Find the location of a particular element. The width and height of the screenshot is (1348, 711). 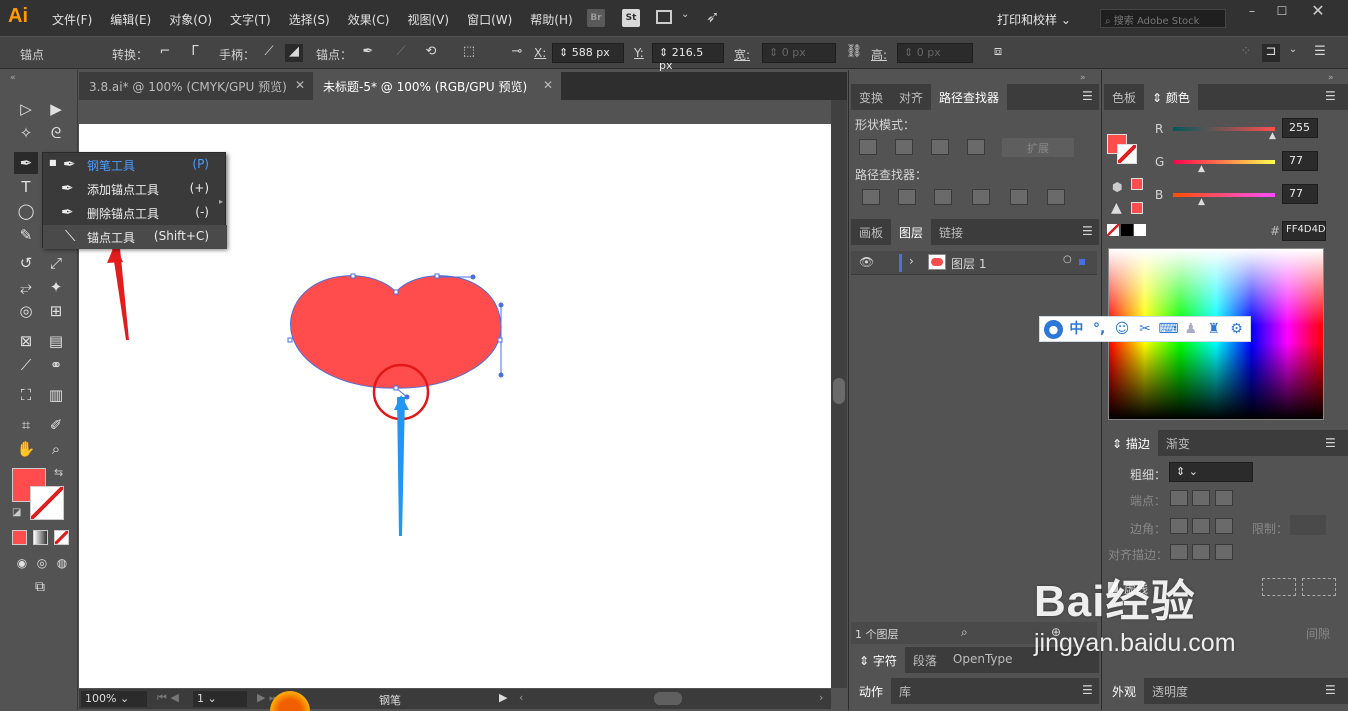

ime-settings-icon: ⚙ is located at coordinates (1236, 329).